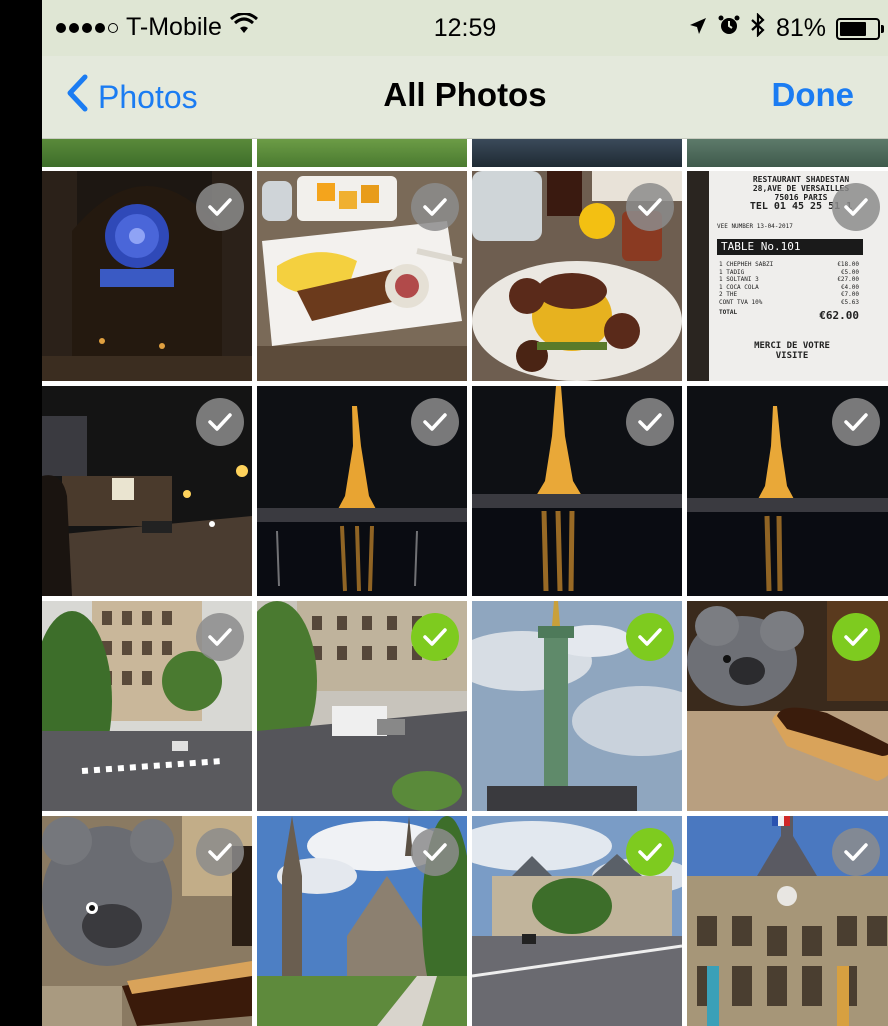 The image size is (888, 1026). I want to click on bluetooth-icon, so click(758, 28).